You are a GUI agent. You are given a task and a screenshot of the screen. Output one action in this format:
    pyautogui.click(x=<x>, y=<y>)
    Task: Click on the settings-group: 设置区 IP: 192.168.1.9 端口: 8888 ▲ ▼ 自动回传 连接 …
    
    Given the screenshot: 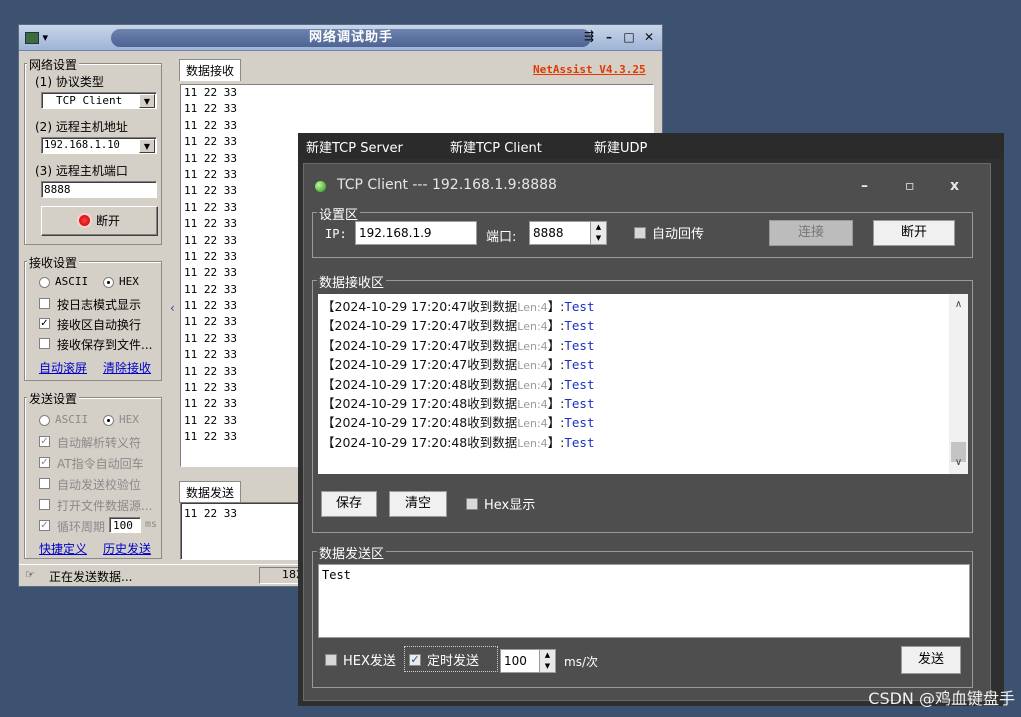 What is the action you would take?
    pyautogui.click(x=642, y=231)
    